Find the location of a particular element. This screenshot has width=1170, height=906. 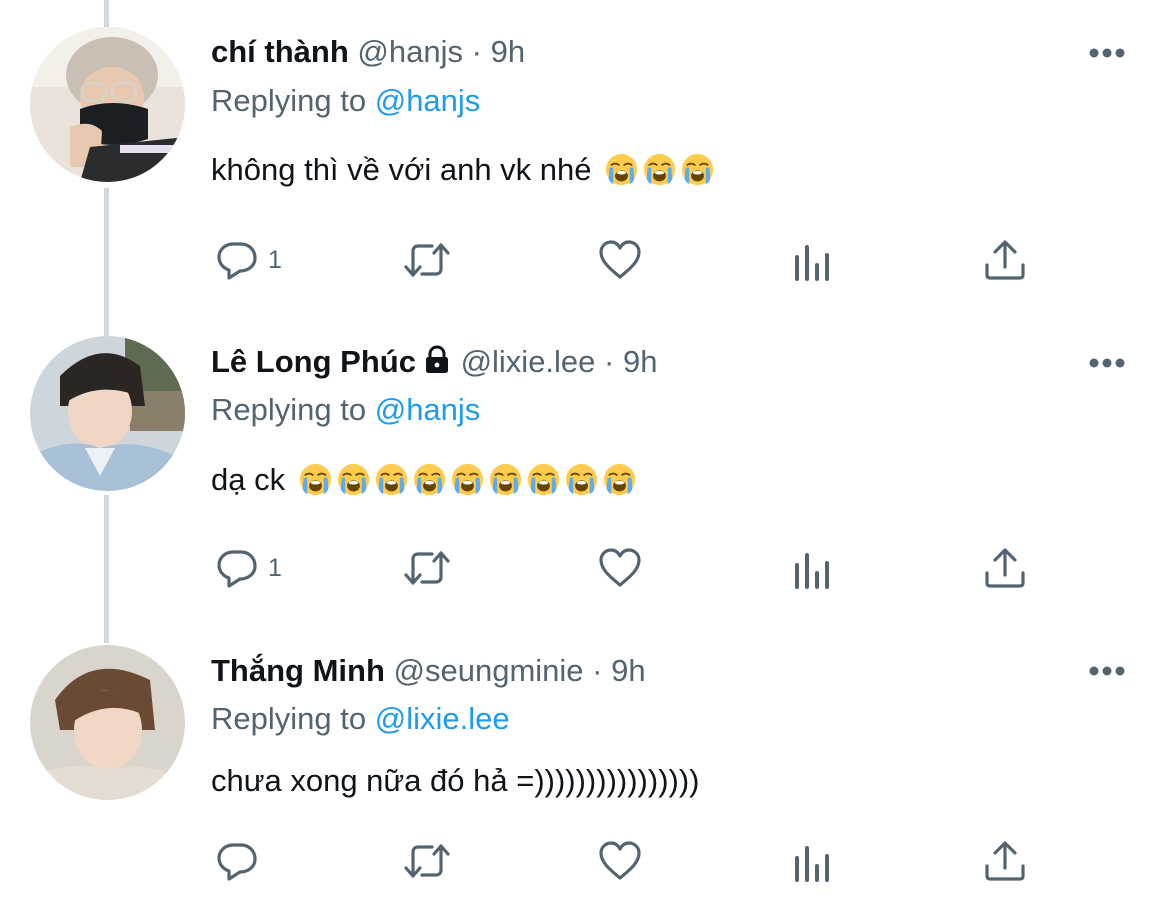

tweet-text-content: dạ ck is located at coordinates (248, 479).